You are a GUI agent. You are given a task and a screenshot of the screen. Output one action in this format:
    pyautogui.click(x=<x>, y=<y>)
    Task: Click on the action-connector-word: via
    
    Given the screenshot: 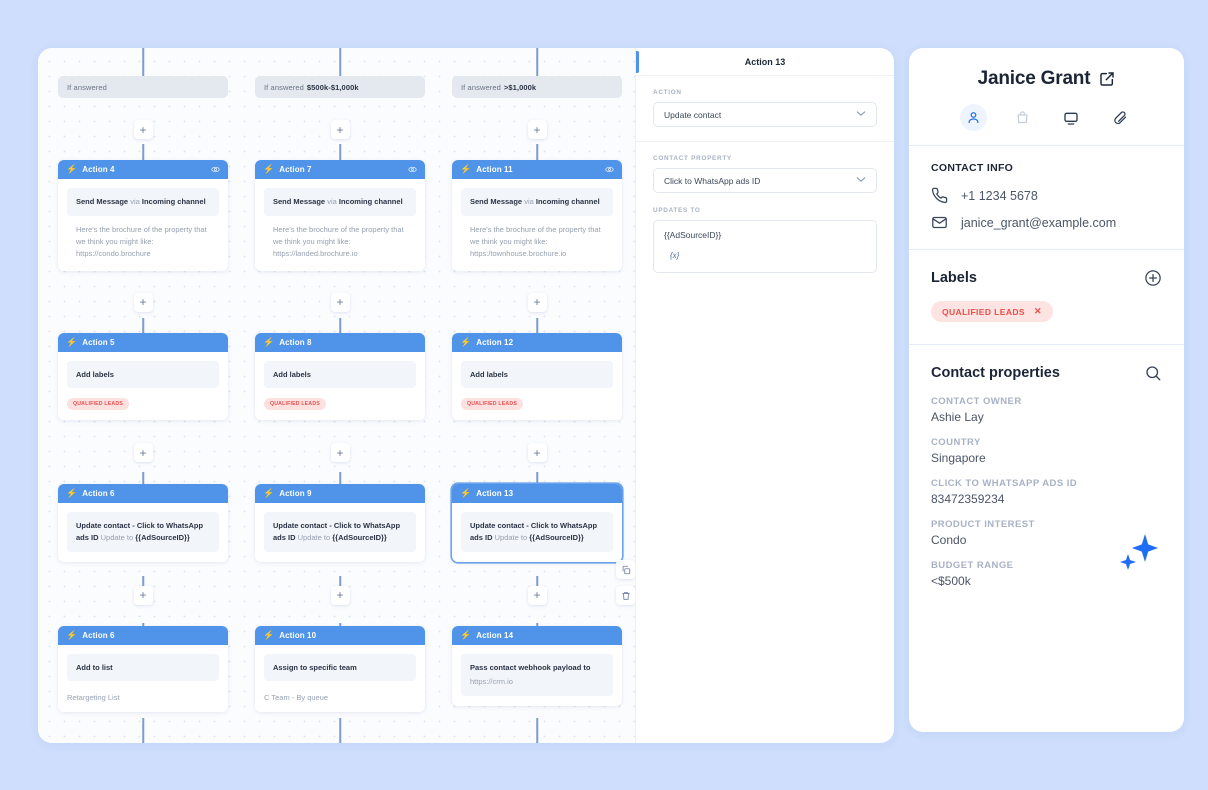 What is the action you would take?
    pyautogui.click(x=529, y=201)
    